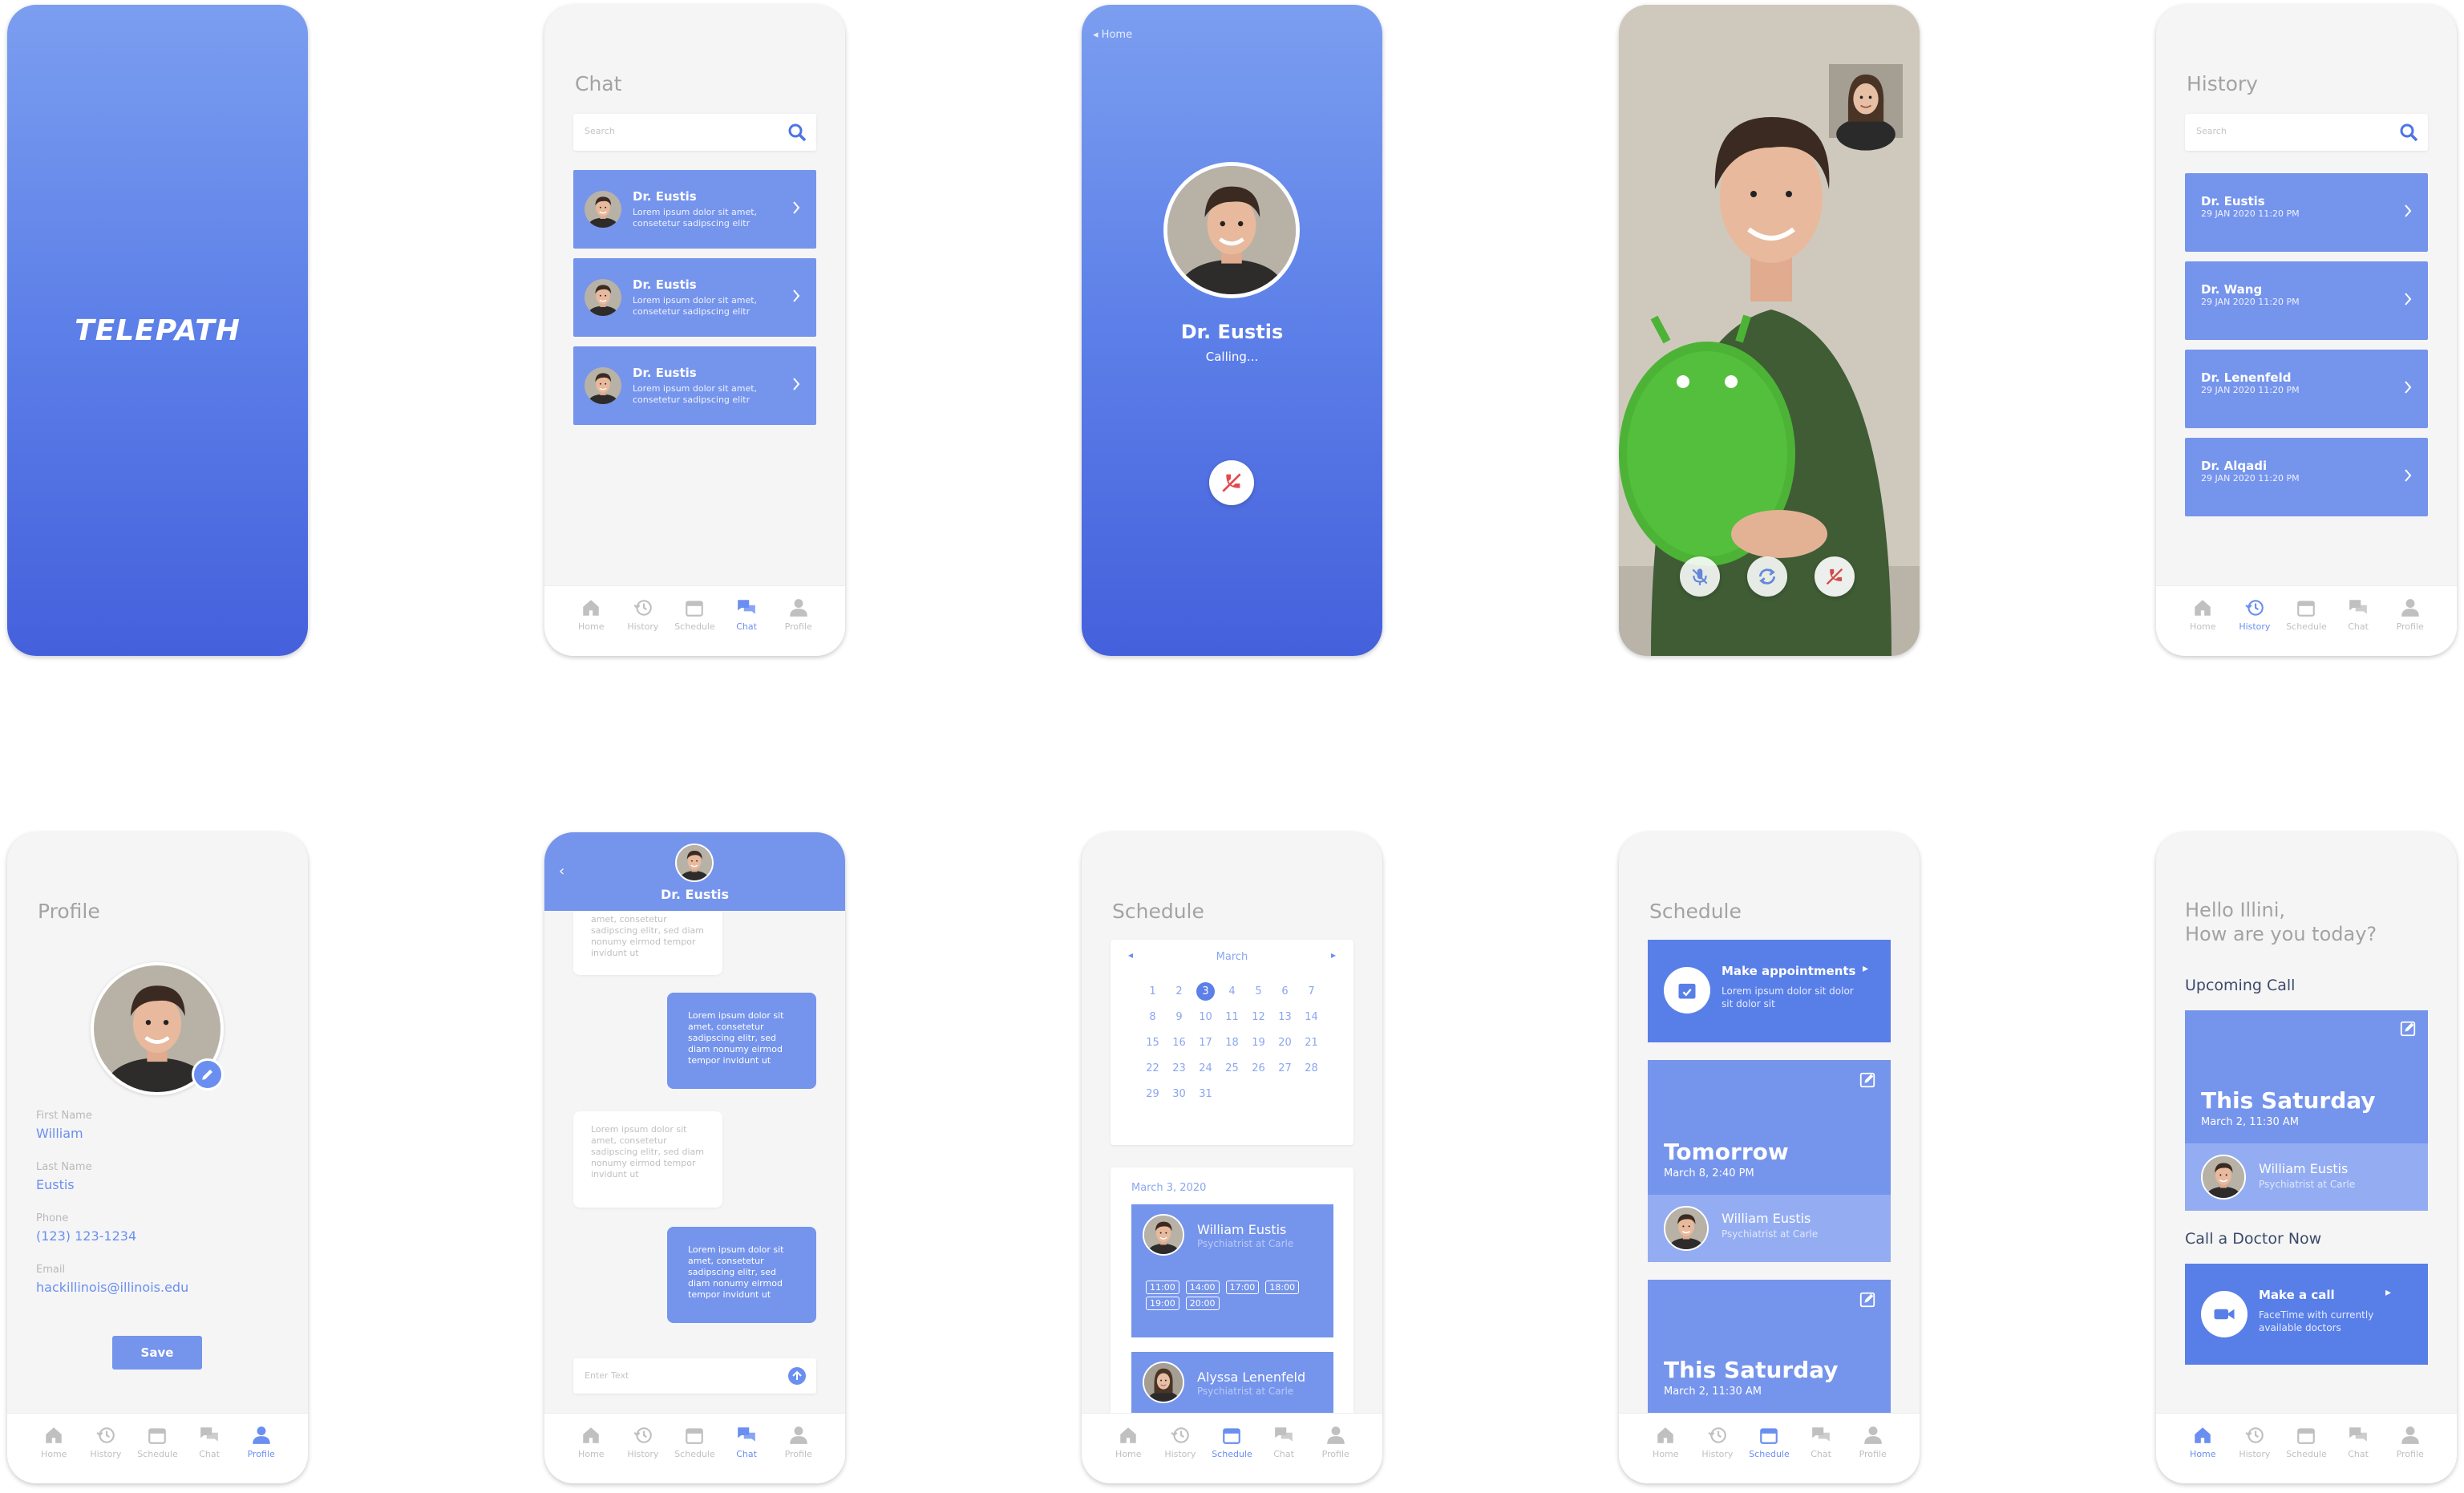 The image size is (2464, 1493). I want to click on calendar-day: 25, so click(1232, 1068).